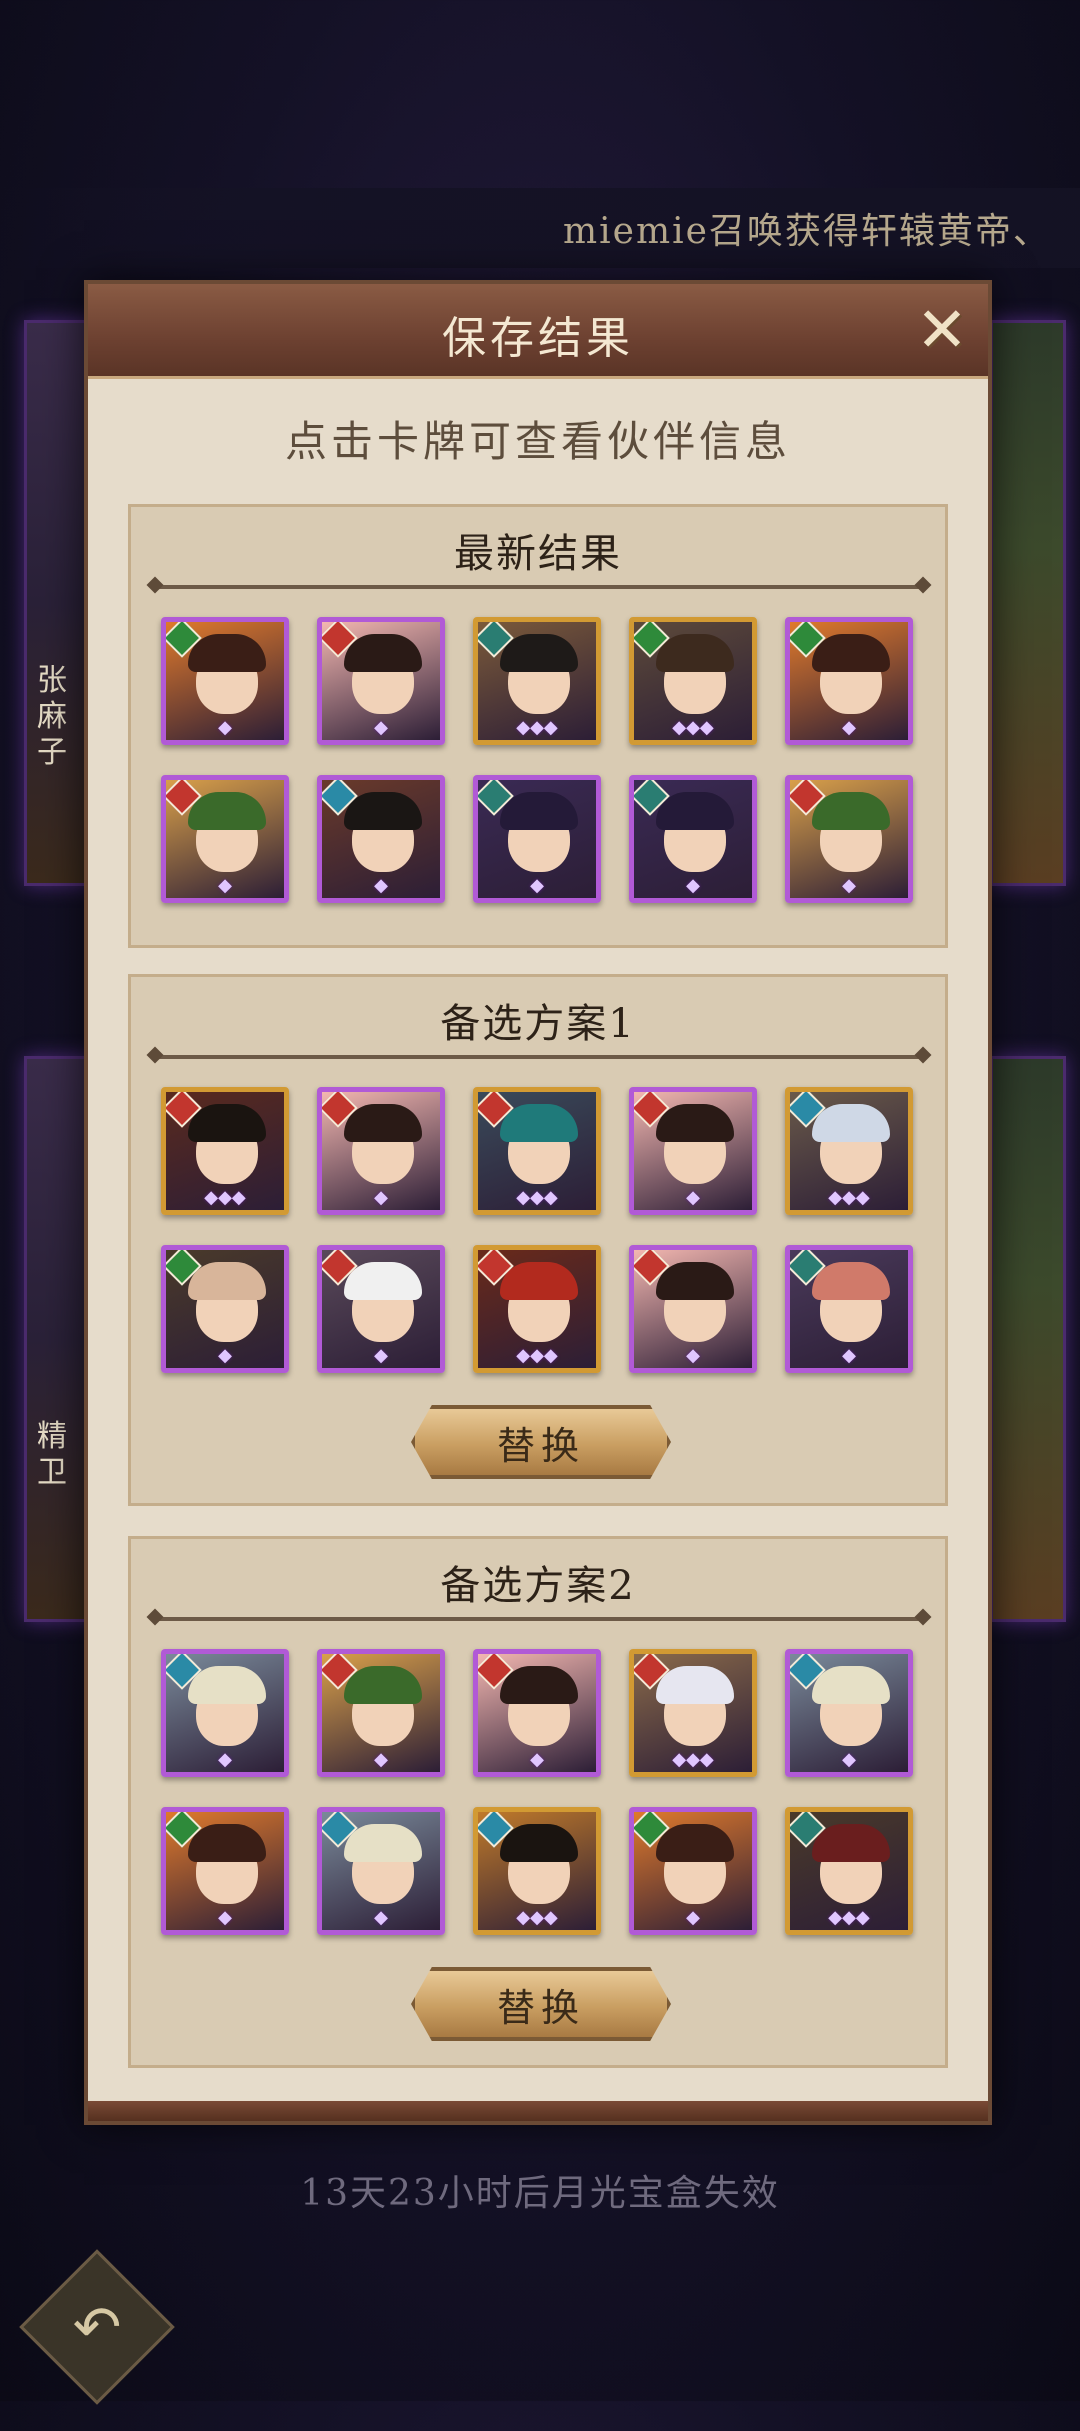 The height and width of the screenshot is (2431, 1080). What do you see at coordinates (537, 441) in the screenshot?
I see `dialog-hint: 点击卡牌可查看伙伴信息` at bounding box center [537, 441].